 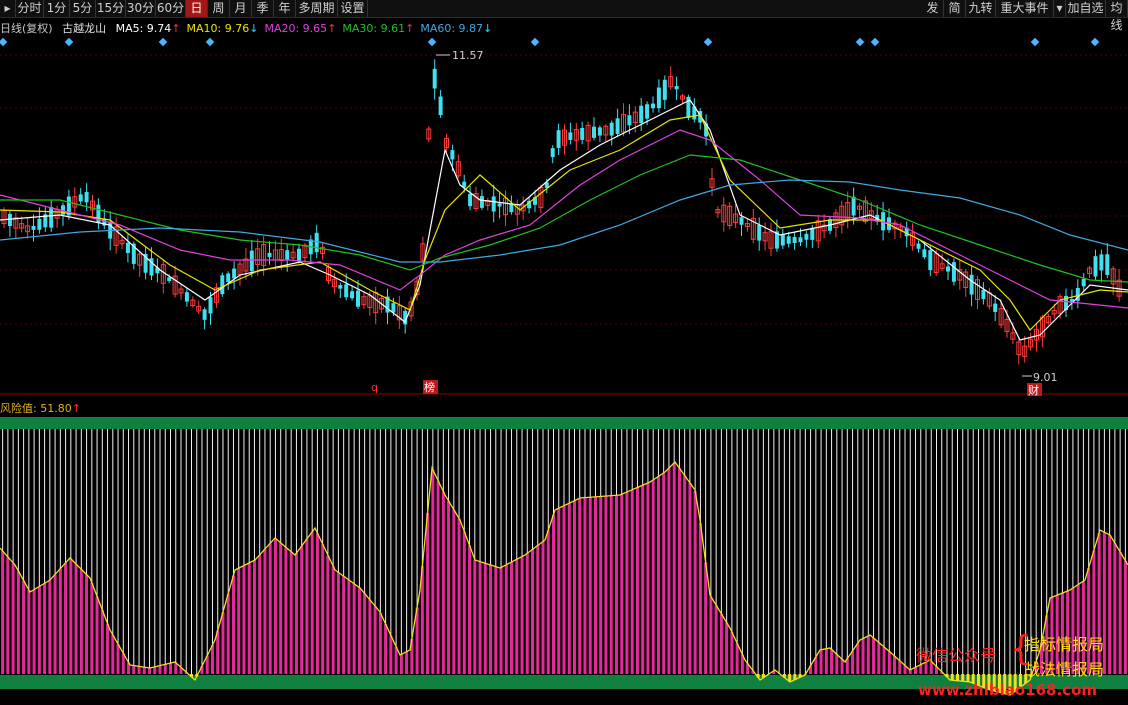 What do you see at coordinates (141, 8) in the screenshot?
I see `tab-4: 30分` at bounding box center [141, 8].